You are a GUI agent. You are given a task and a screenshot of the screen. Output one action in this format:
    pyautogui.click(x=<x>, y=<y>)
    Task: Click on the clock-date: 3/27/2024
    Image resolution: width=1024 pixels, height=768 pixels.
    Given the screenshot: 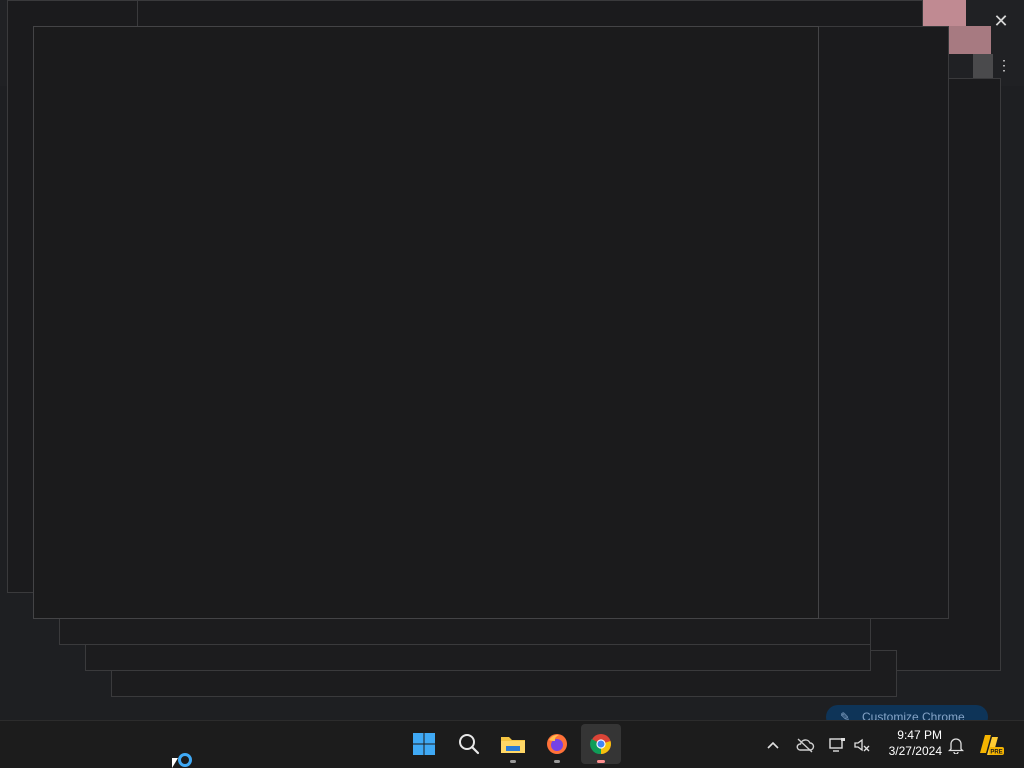 What is the action you would take?
    pyautogui.click(x=915, y=751)
    